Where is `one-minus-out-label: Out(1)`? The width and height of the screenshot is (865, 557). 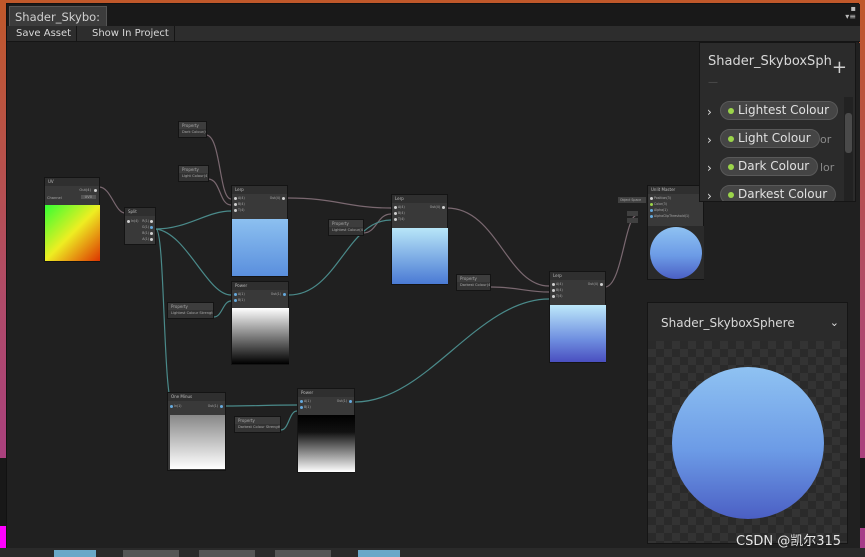 one-minus-out-label: Out(1) is located at coordinates (212, 406).